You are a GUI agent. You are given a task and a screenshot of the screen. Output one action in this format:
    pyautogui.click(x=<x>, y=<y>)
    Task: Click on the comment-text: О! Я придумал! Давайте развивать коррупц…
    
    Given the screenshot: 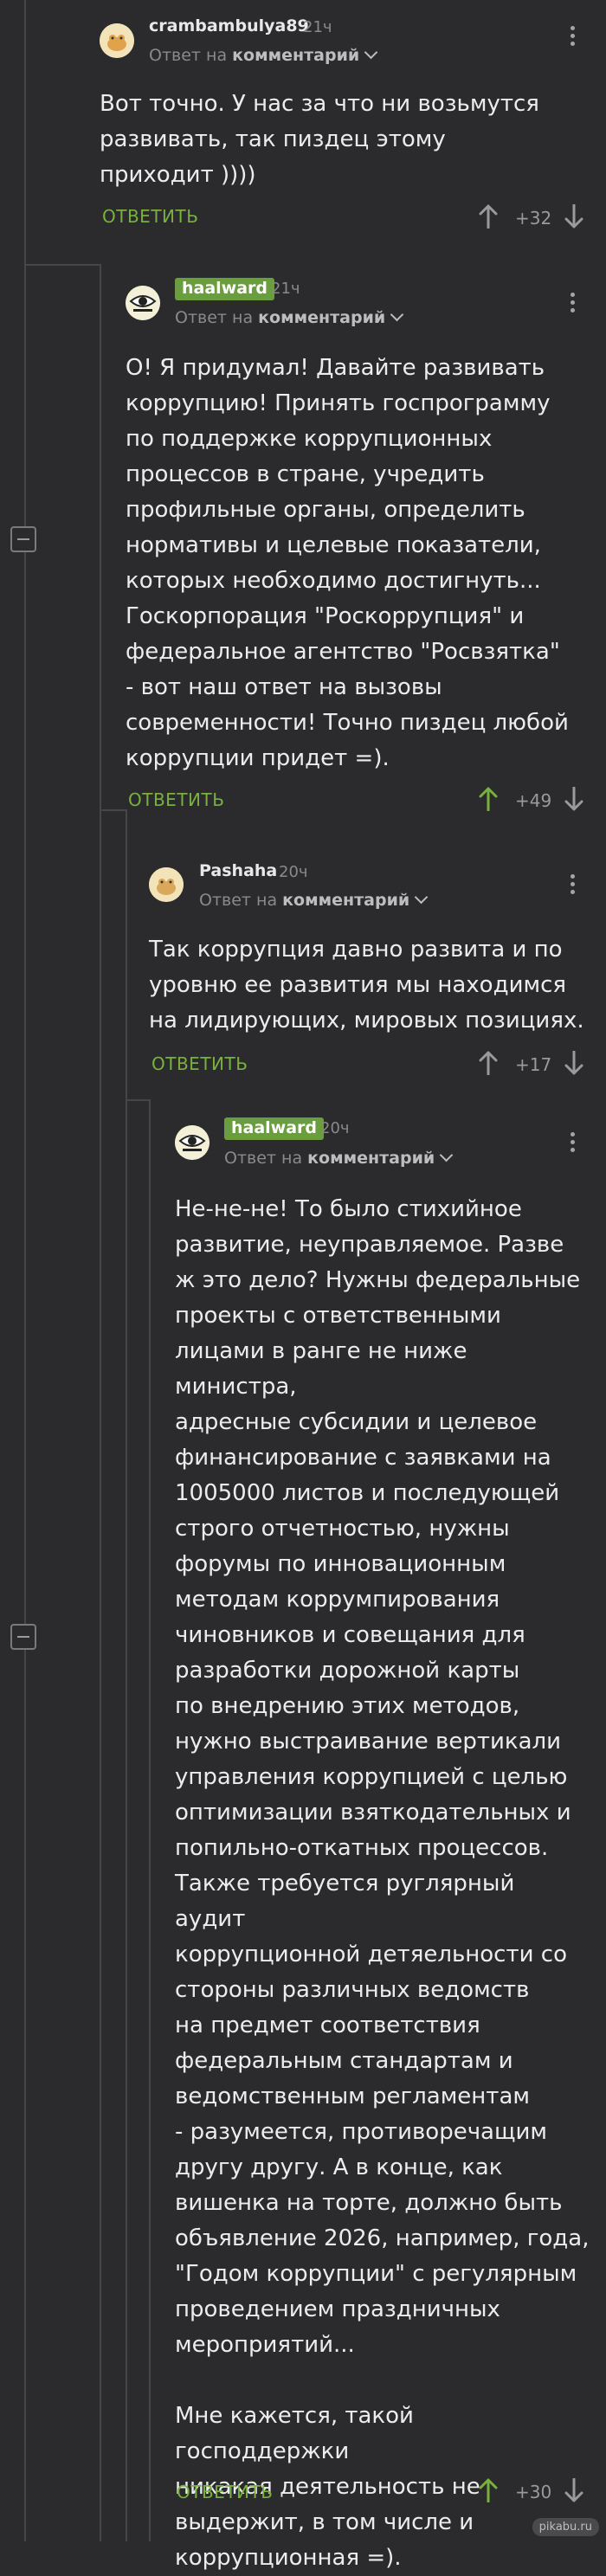 What is the action you would take?
    pyautogui.click(x=347, y=563)
    